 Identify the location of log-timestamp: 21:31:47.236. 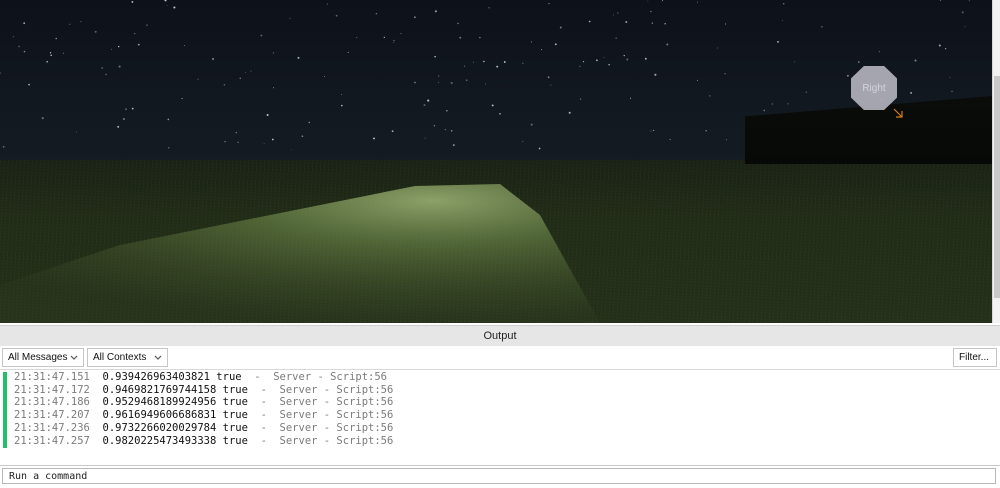
(52, 427).